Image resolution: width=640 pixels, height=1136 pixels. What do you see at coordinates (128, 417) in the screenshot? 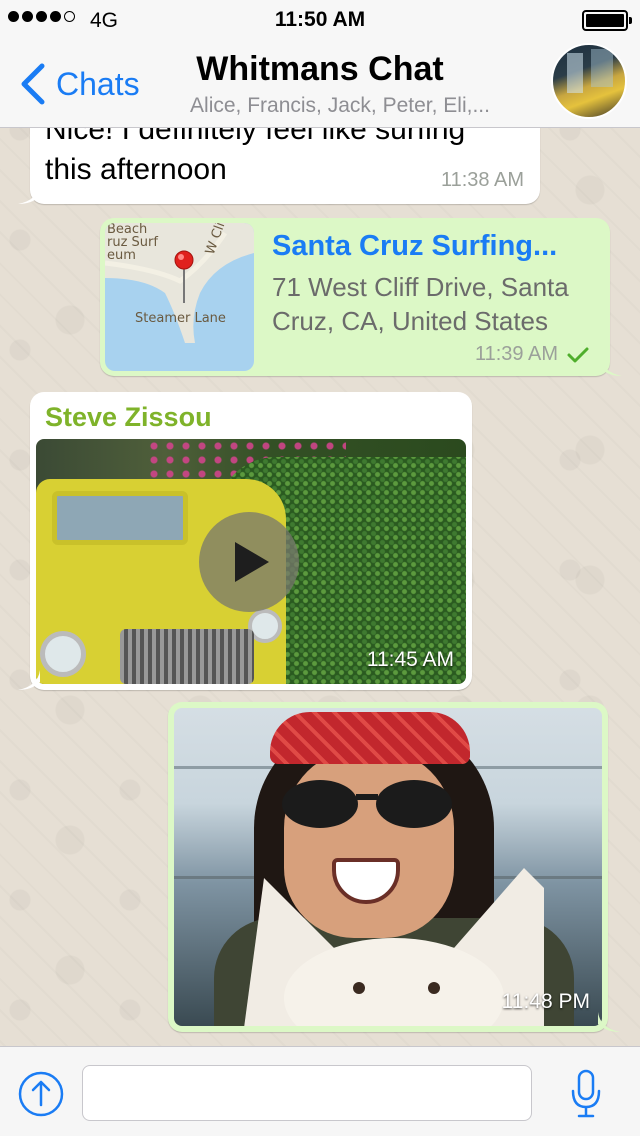
I see `sender-name: Steve Zissou` at bounding box center [128, 417].